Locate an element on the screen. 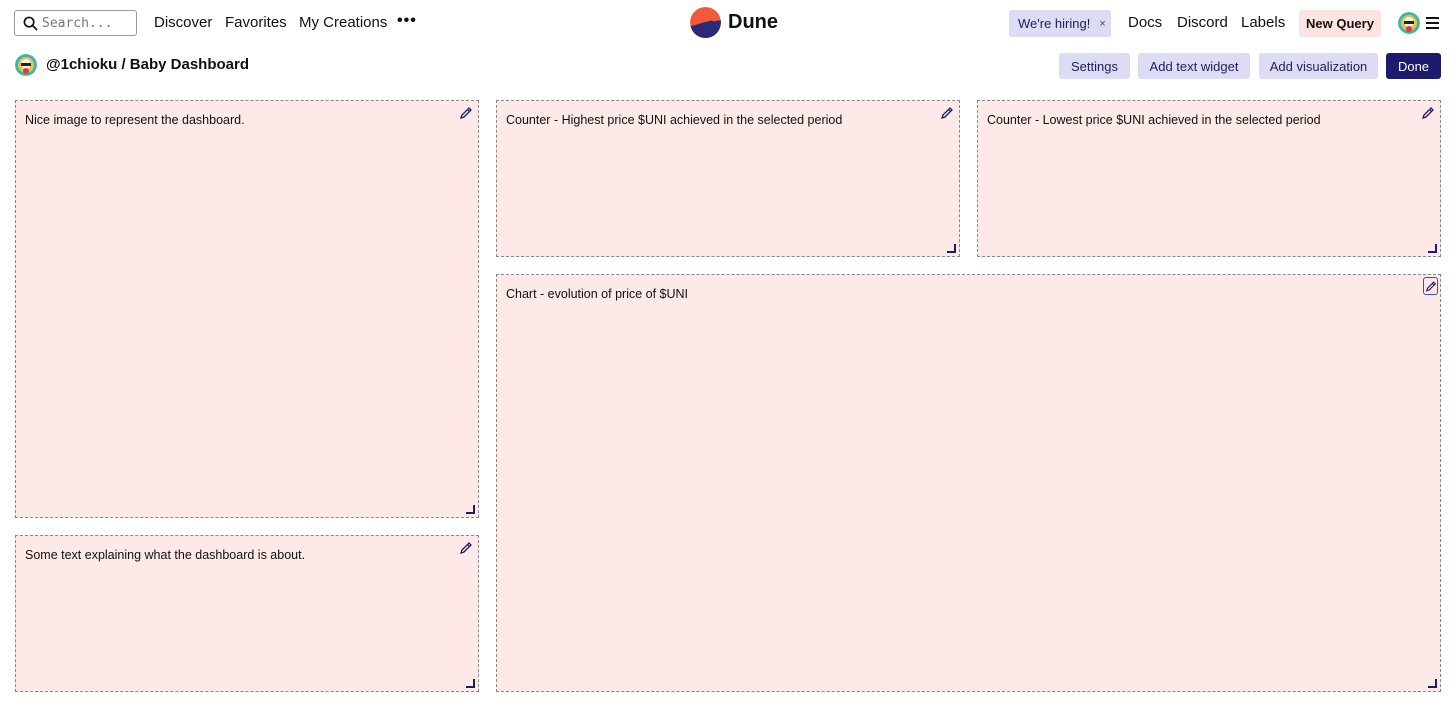 Image resolution: width=1456 pixels, height=711 pixels. dune-logo-icon is located at coordinates (705, 22).